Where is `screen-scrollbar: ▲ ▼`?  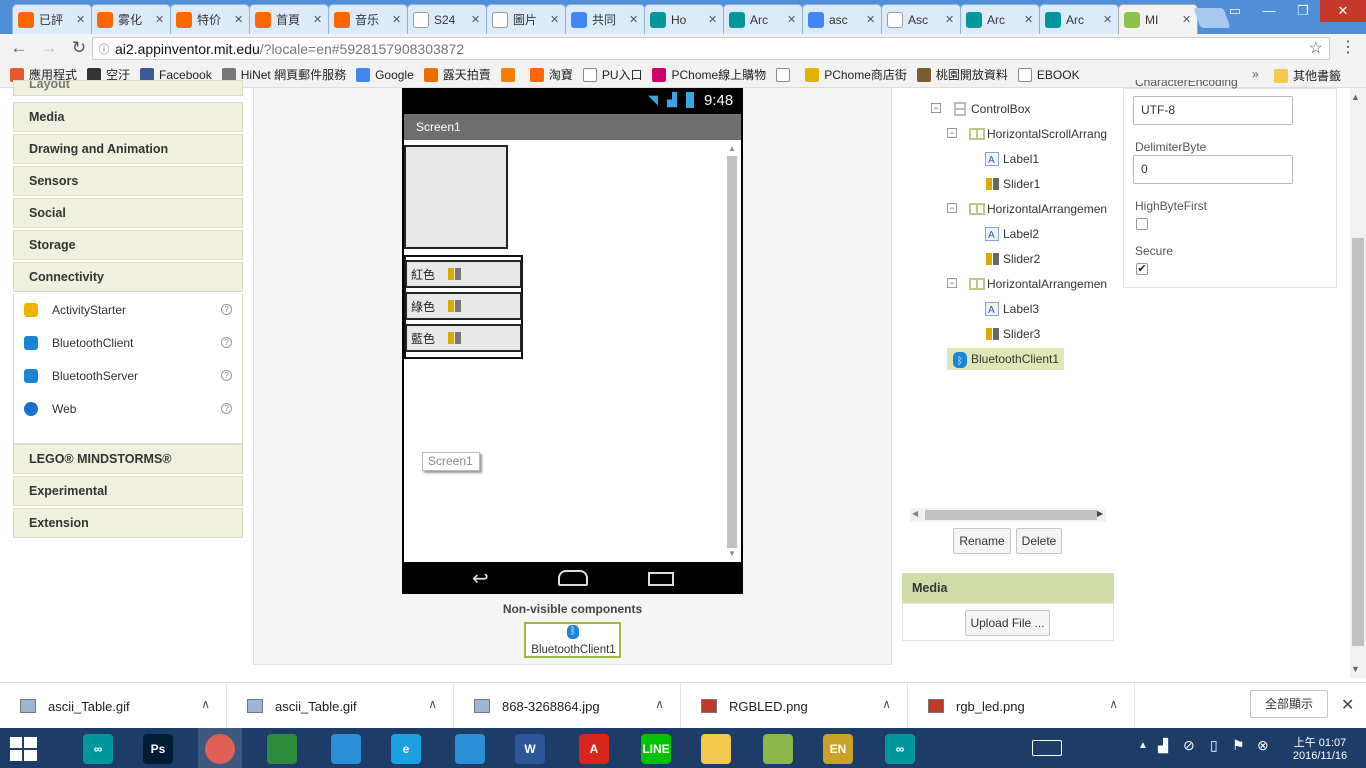 screen-scrollbar: ▲ ▼ is located at coordinates (732, 351).